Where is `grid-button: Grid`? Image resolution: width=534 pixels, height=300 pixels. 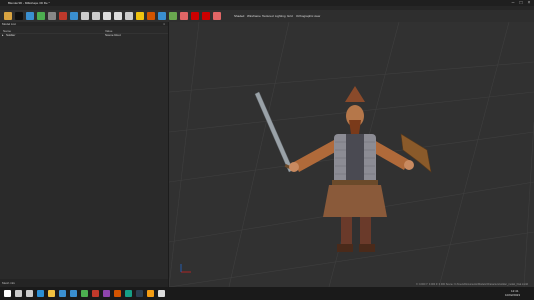 grid-button: Grid is located at coordinates (290, 16).